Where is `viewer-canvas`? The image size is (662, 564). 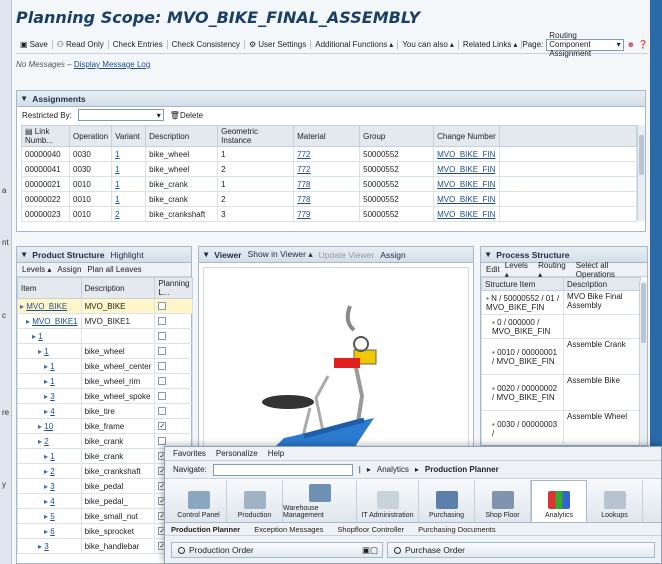
viewer-canvas is located at coordinates (336, 358).